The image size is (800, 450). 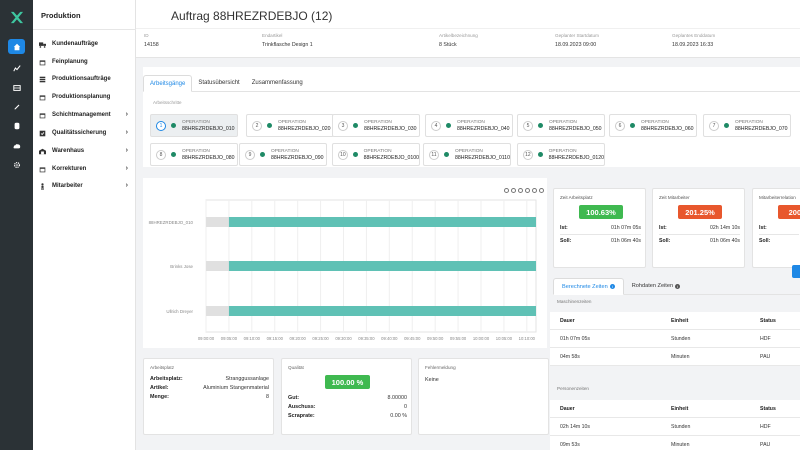 What do you see at coordinates (247, 379) in the screenshot?
I see `kv-value: Stranggussanlage` at bounding box center [247, 379].